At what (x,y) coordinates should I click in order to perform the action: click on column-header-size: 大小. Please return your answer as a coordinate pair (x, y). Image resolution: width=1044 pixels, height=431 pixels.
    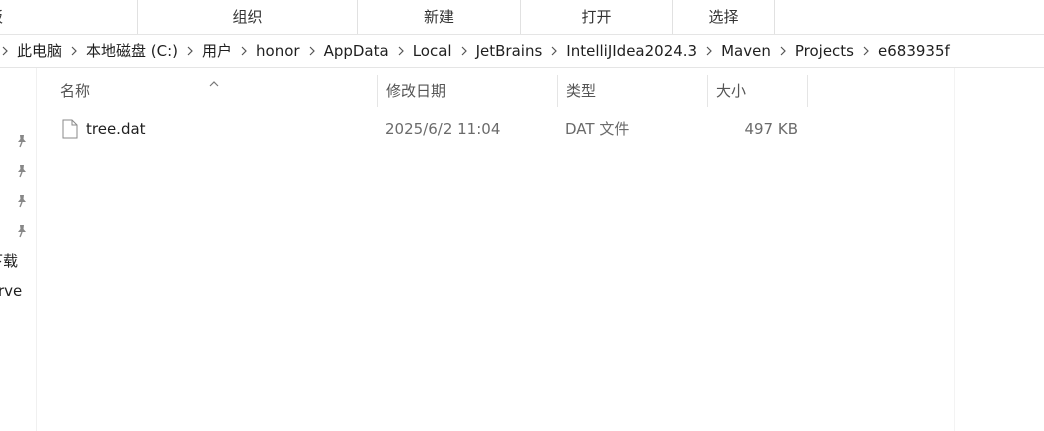
    Looking at the image, I should click on (758, 91).